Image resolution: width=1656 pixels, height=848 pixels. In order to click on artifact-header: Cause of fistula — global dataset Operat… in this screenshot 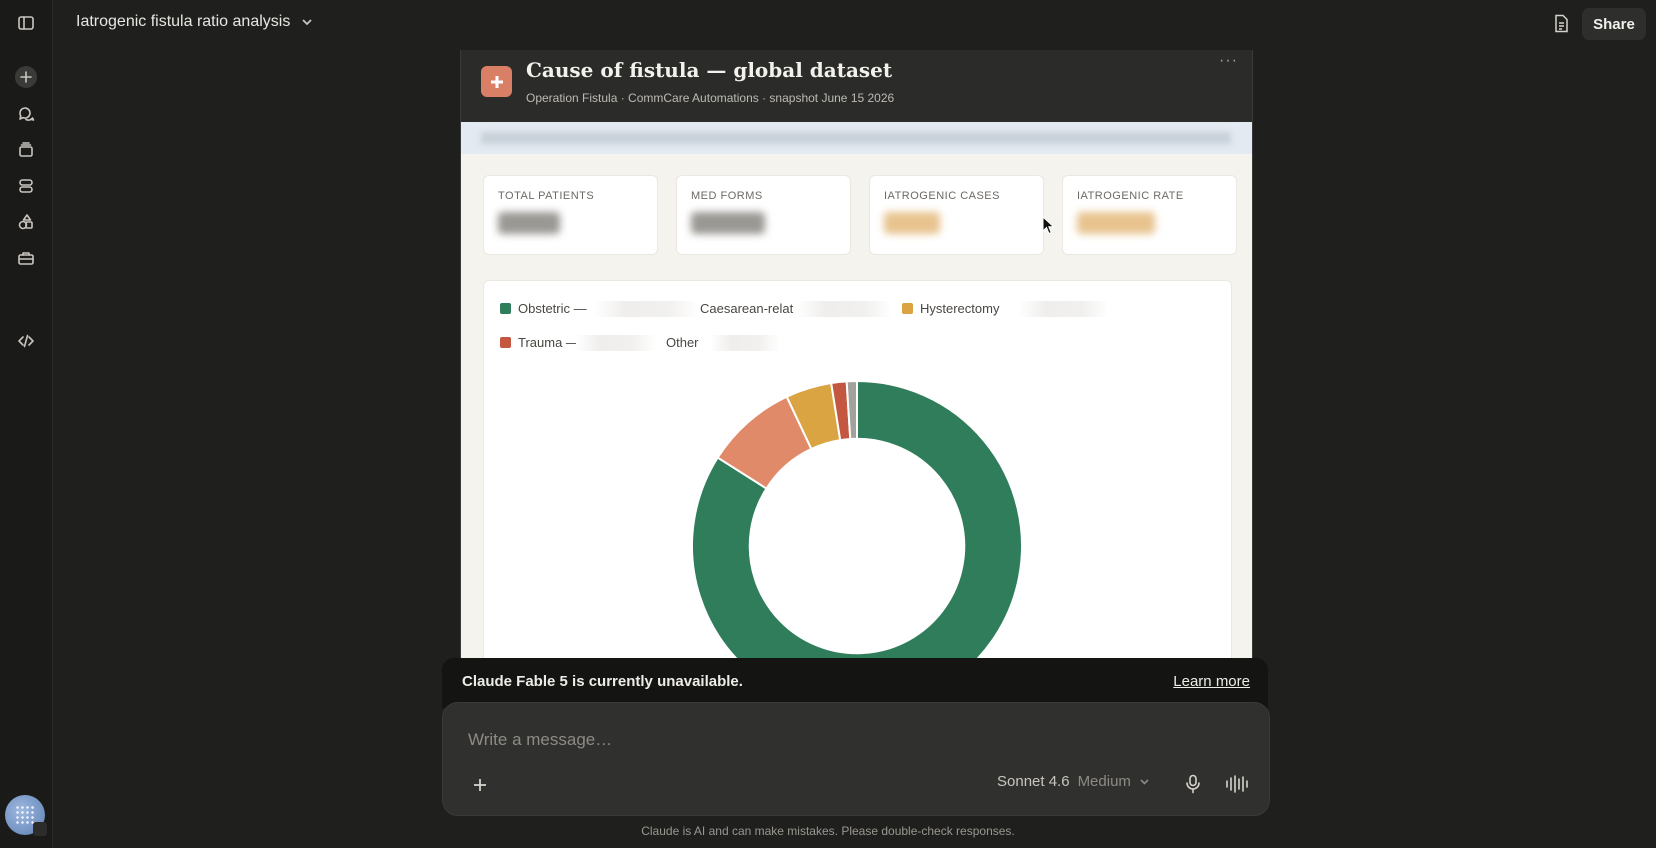, I will do `click(856, 86)`.